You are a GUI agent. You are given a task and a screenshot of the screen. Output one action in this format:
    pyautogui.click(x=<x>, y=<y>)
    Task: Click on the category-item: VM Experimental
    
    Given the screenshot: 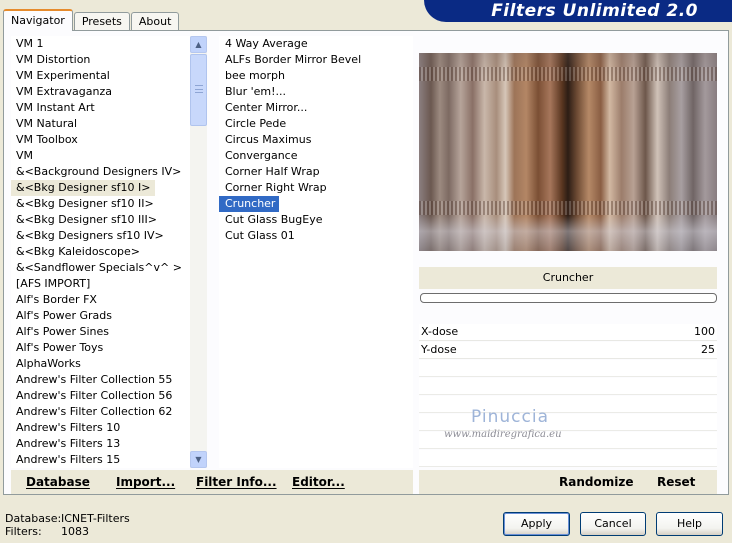 What is the action you would take?
    pyautogui.click(x=100, y=76)
    